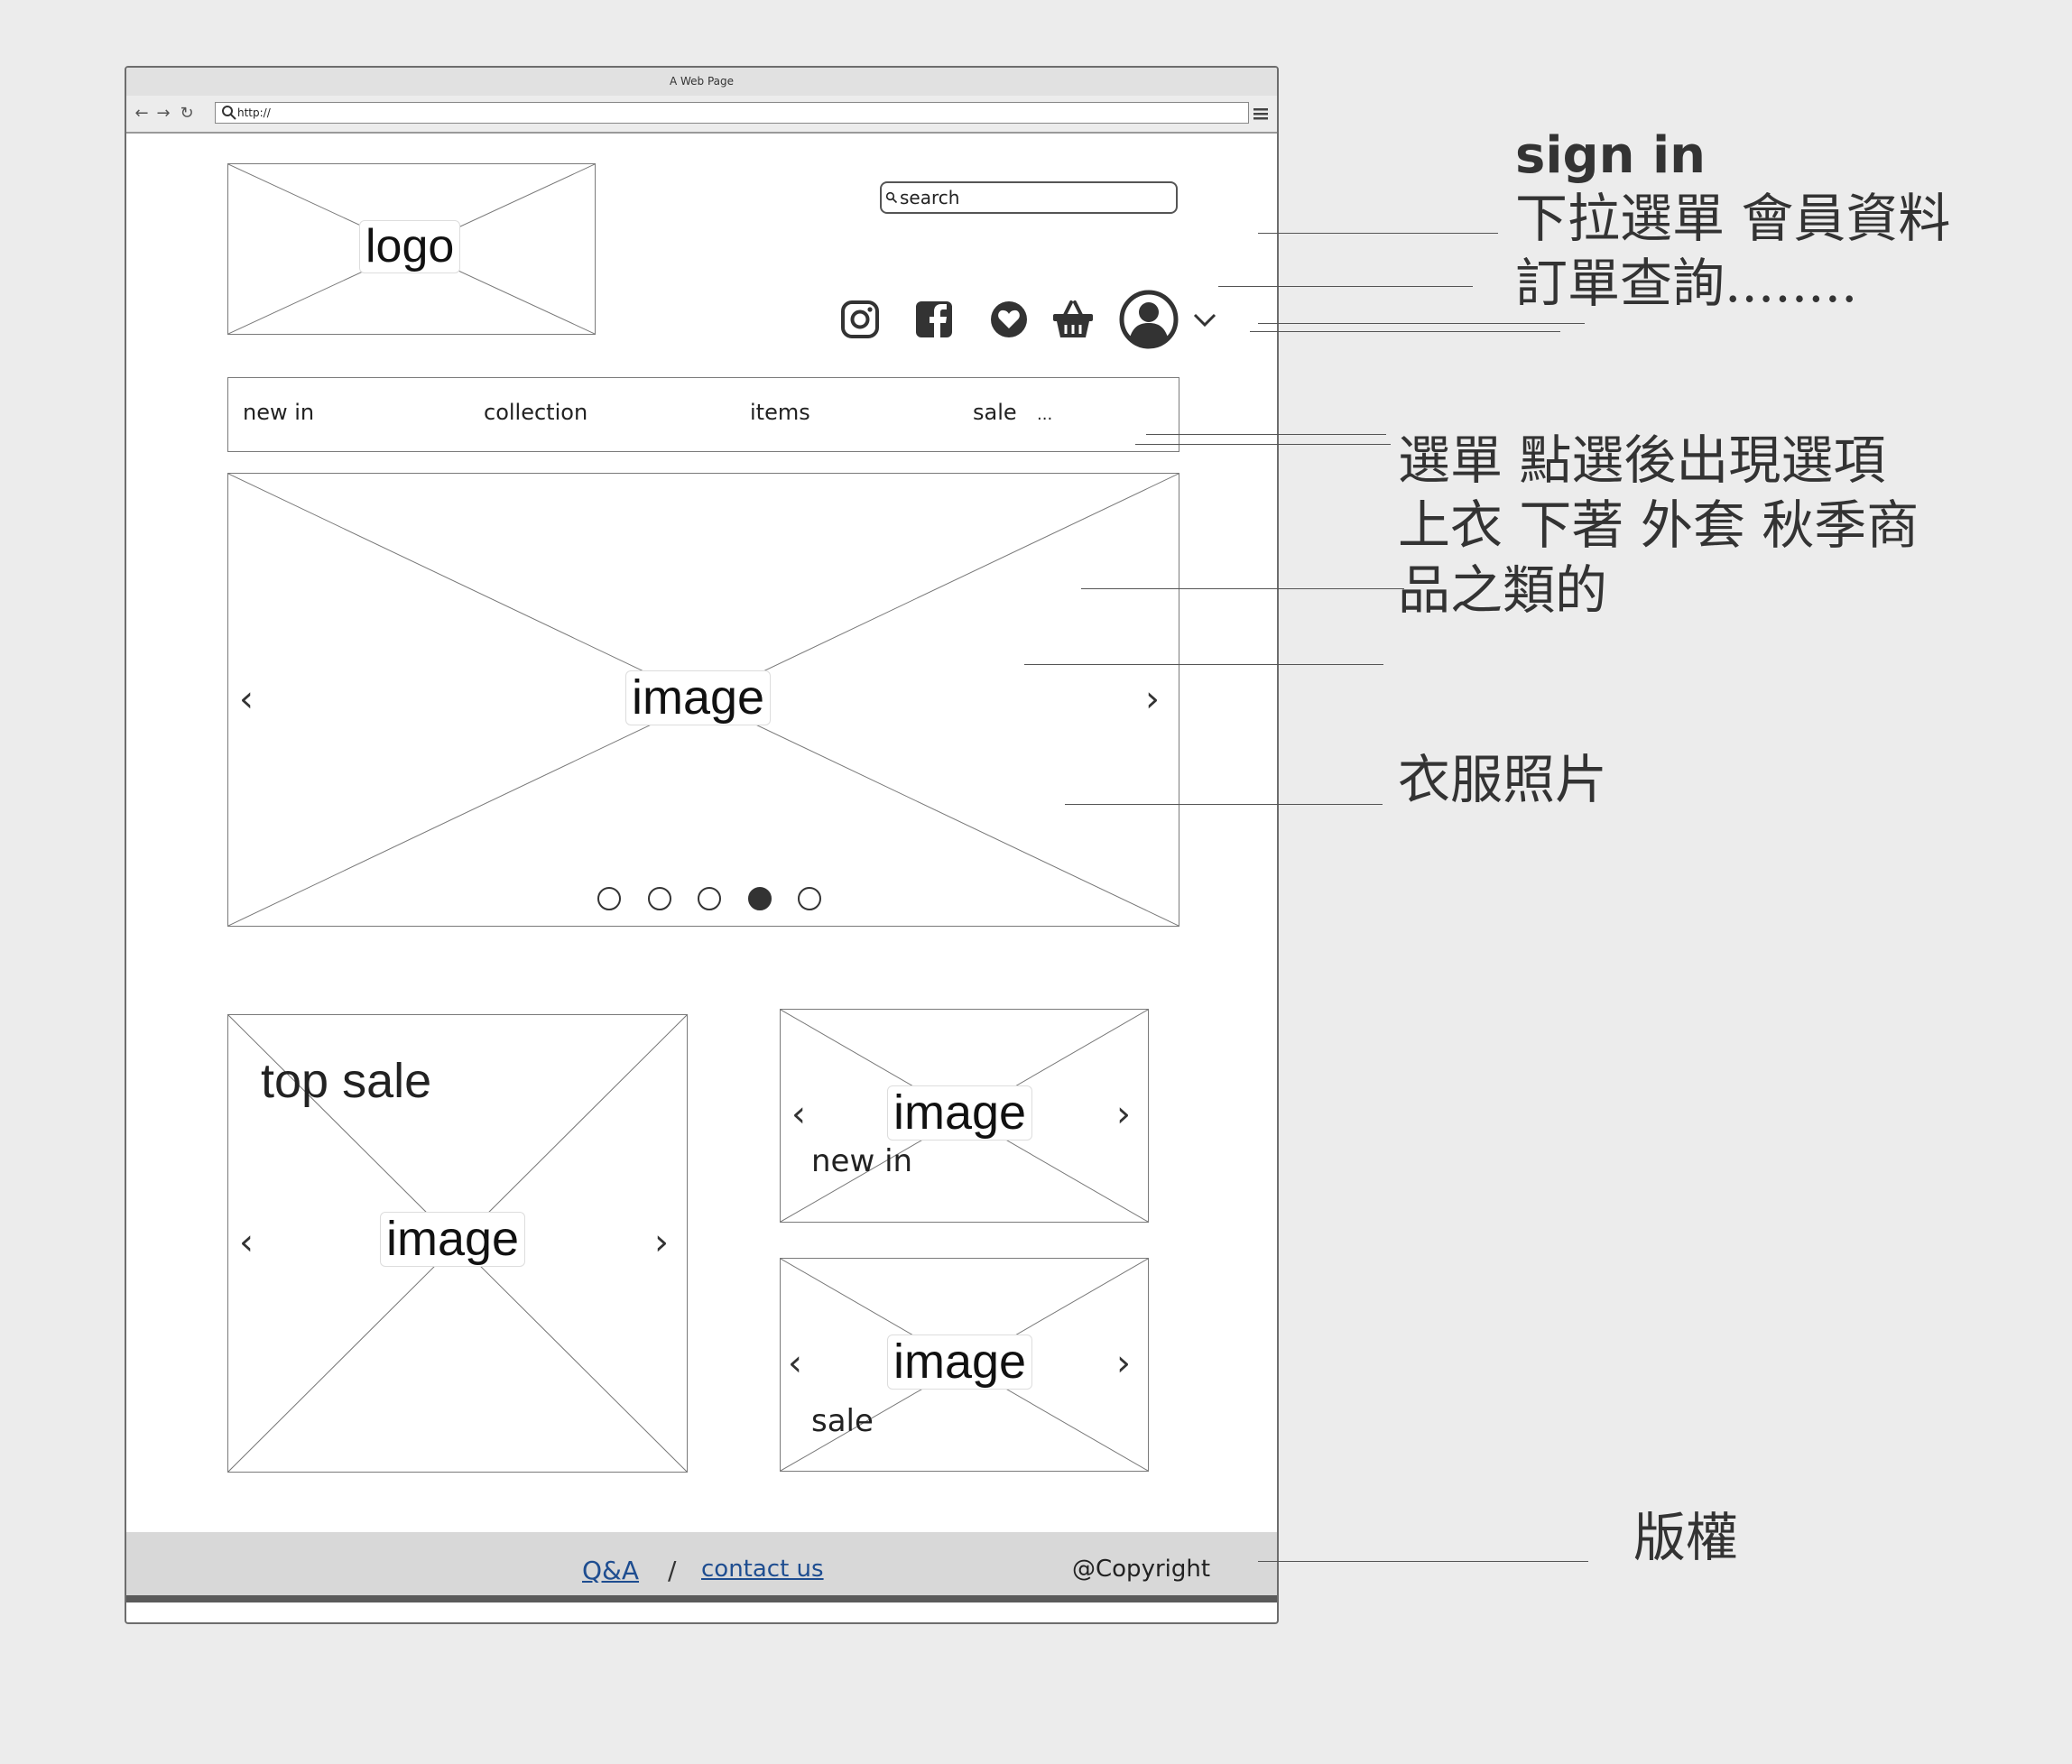 This screenshot has height=1764, width=2072. Describe the element at coordinates (610, 1571) in the screenshot. I see `qa-link: Q&A` at that location.